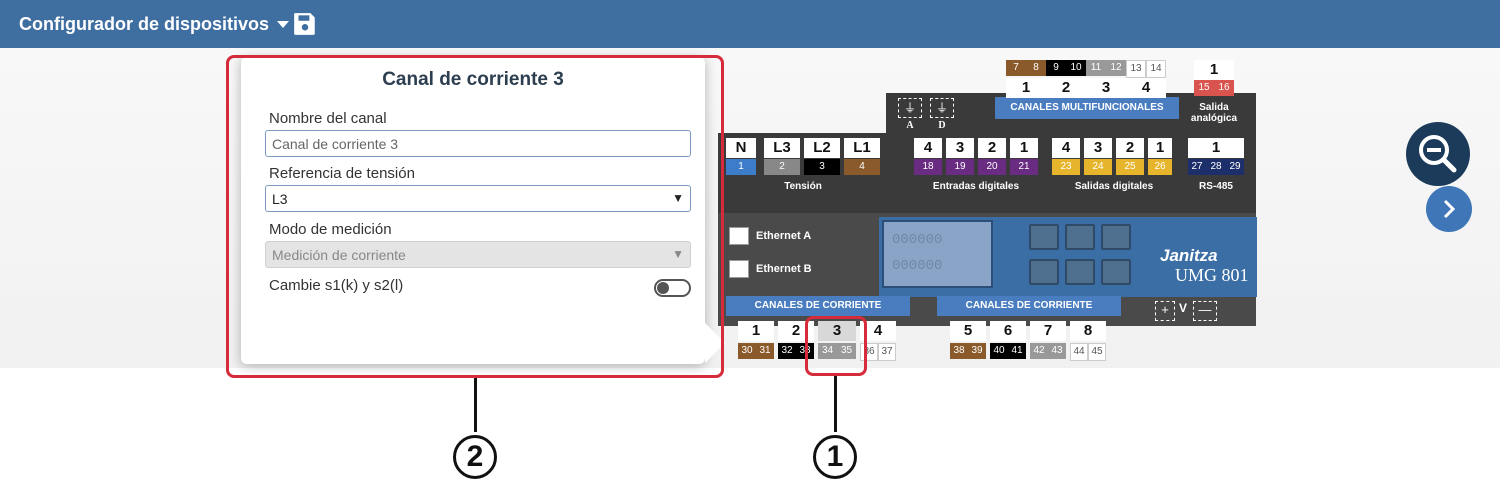  I want to click on pin: 1, so click(741, 167).